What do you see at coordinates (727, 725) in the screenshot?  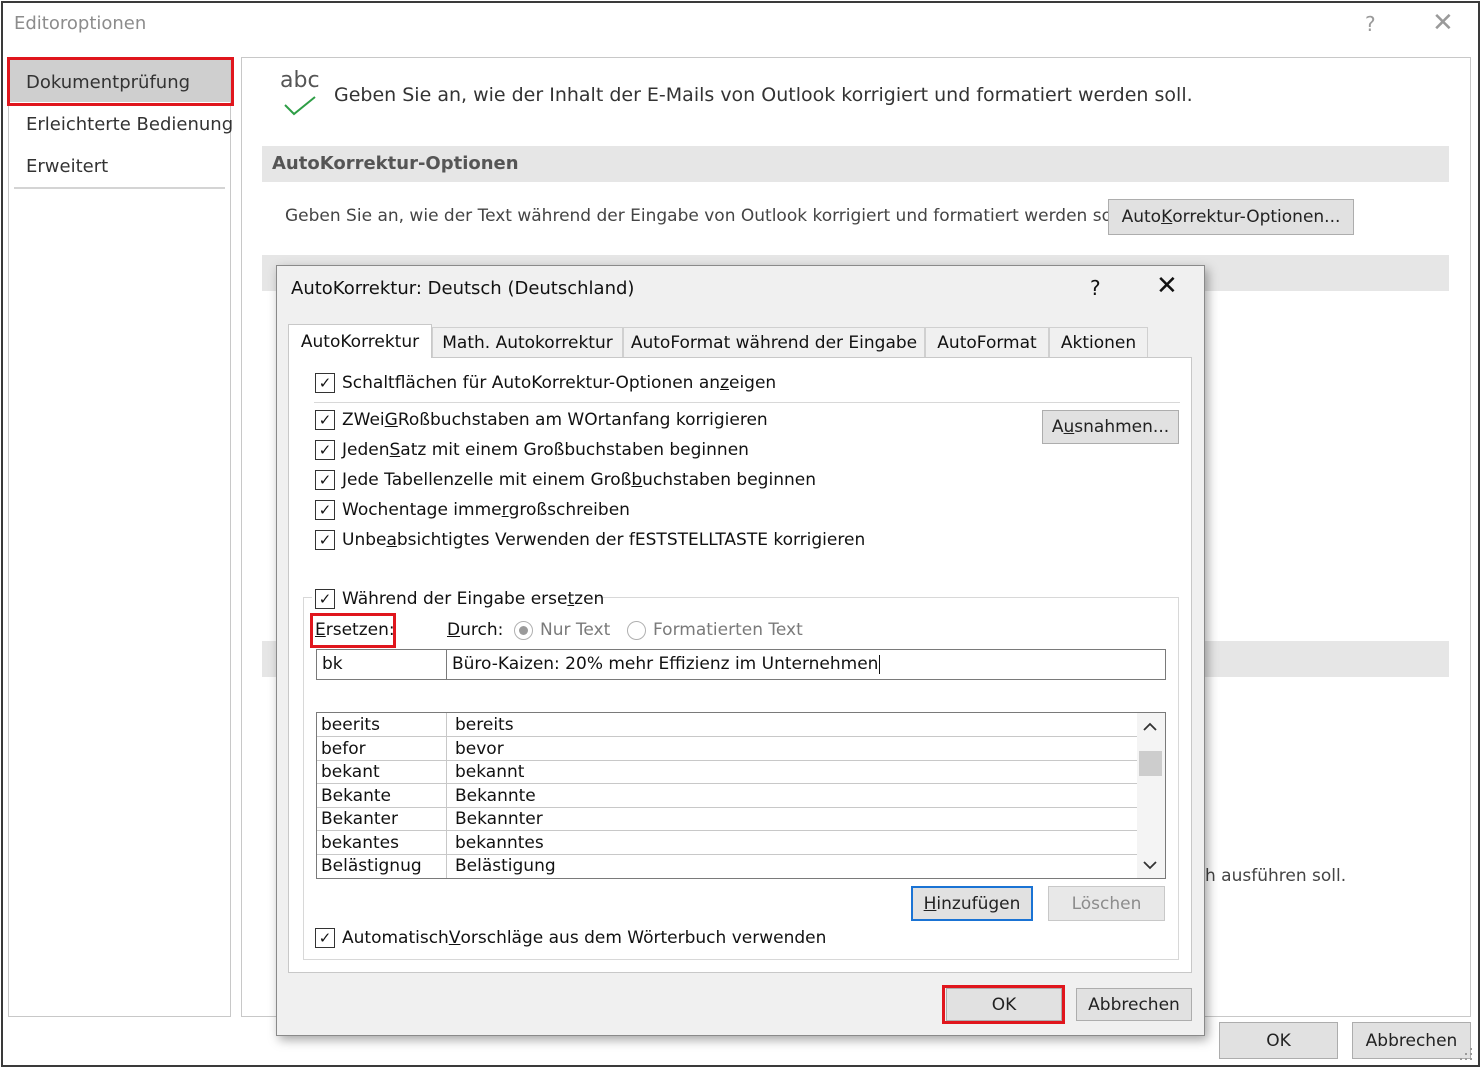 I see `list-item: beerits bereits` at bounding box center [727, 725].